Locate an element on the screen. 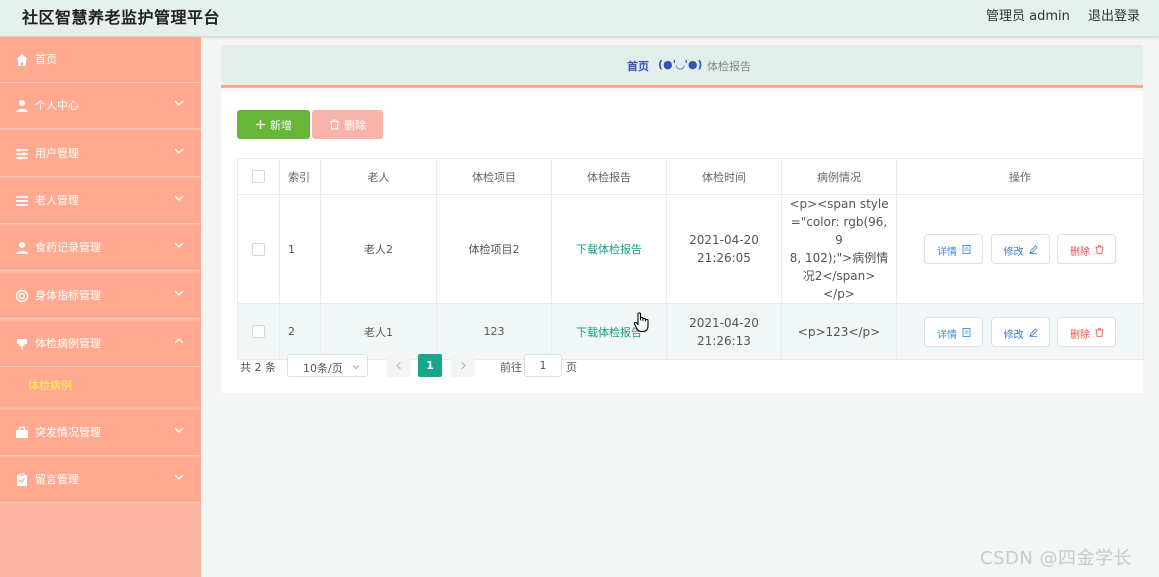 The image size is (1159, 577). sidebar-item-exam-case: 体检病例管理 is located at coordinates (100, 344).